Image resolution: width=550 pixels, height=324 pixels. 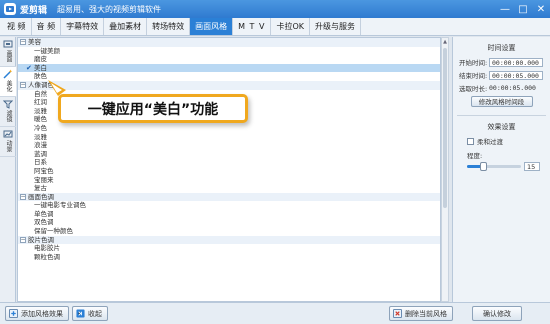 I want to click on side-tab-2: 滤镜, so click(x=8, y=112).